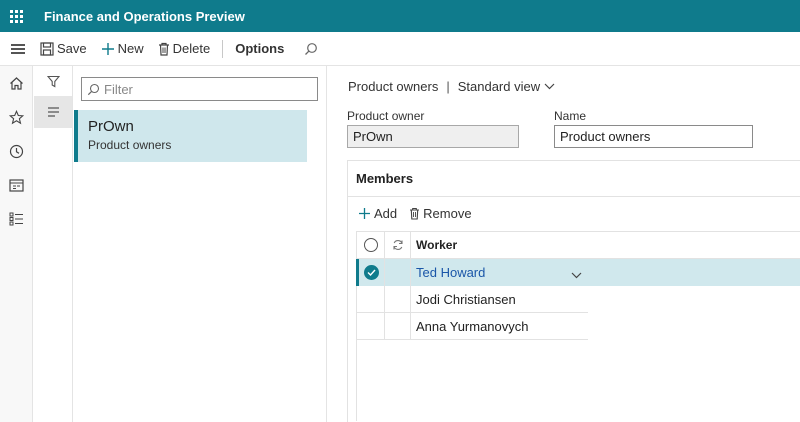 The height and width of the screenshot is (422, 800). What do you see at coordinates (499, 299) in the screenshot?
I see `worker-cell: Jodi Christiansen` at bounding box center [499, 299].